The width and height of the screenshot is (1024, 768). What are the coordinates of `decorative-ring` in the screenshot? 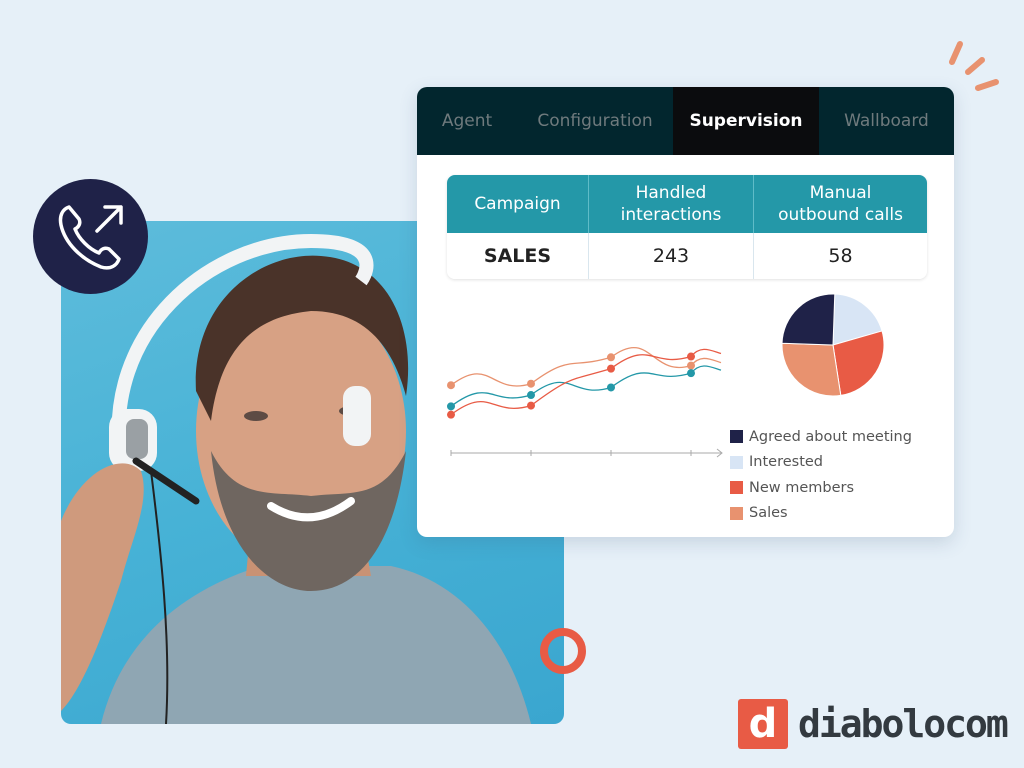 It's located at (563, 651).